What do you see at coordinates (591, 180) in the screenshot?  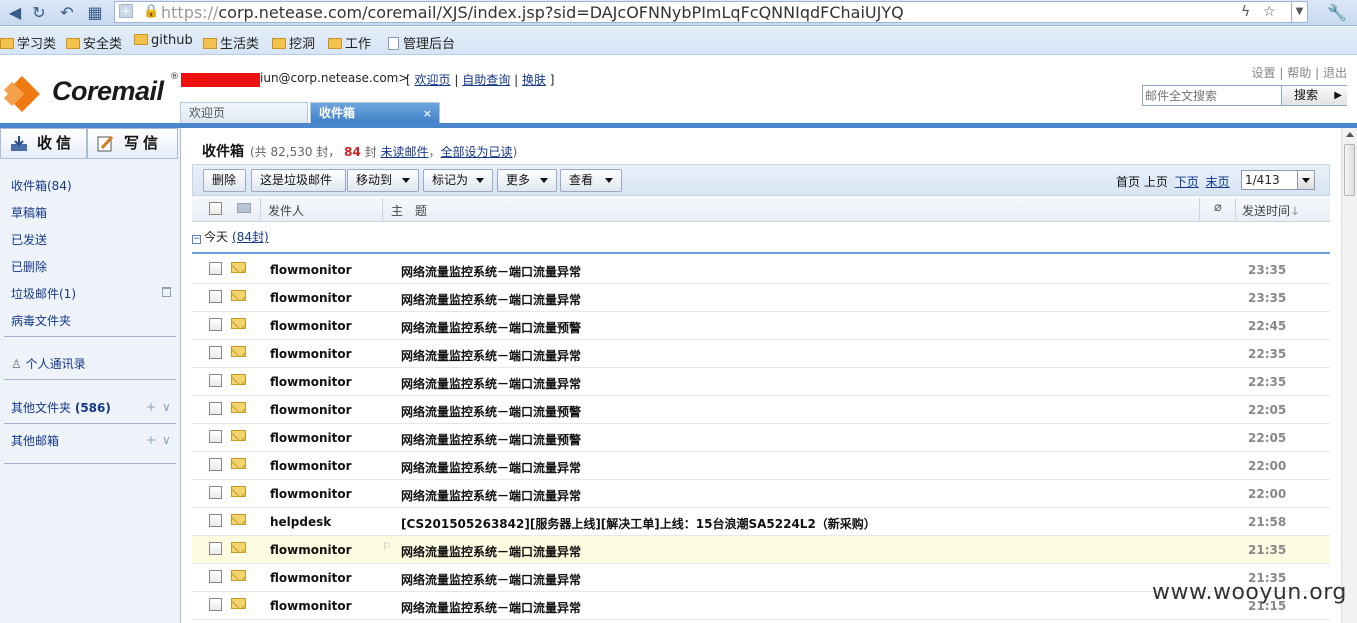 I see `view-button: 查看` at bounding box center [591, 180].